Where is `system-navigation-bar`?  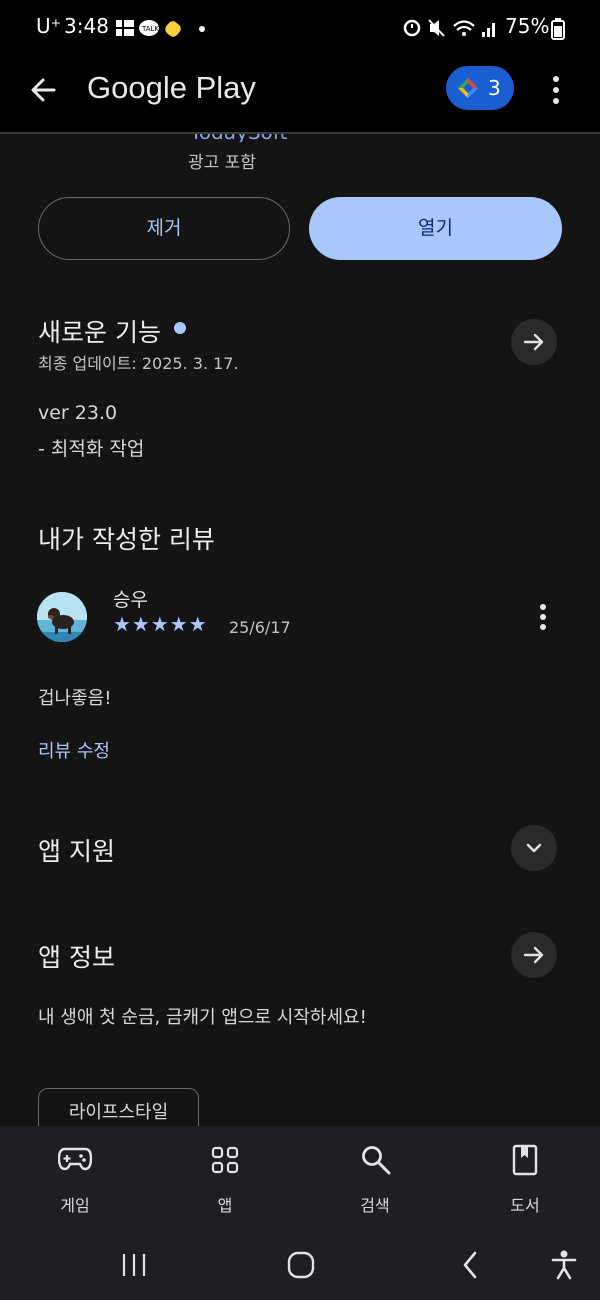
system-navigation-bar is located at coordinates (300, 1263).